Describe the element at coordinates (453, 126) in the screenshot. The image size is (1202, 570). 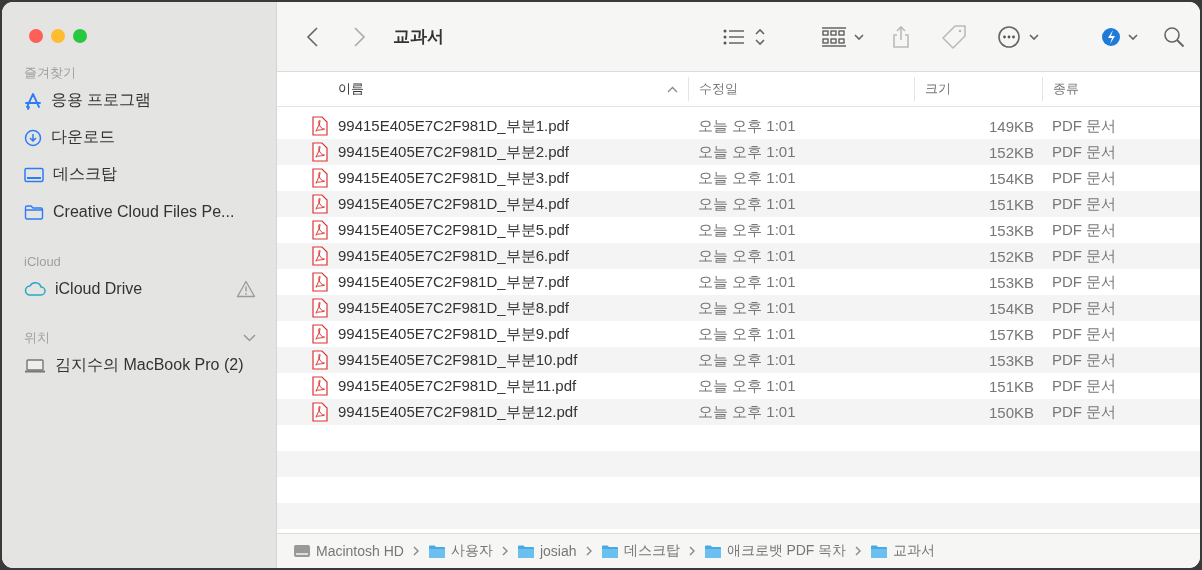
I see `file-name: 99415E405E7C2F981D_부분1.pdf` at that location.